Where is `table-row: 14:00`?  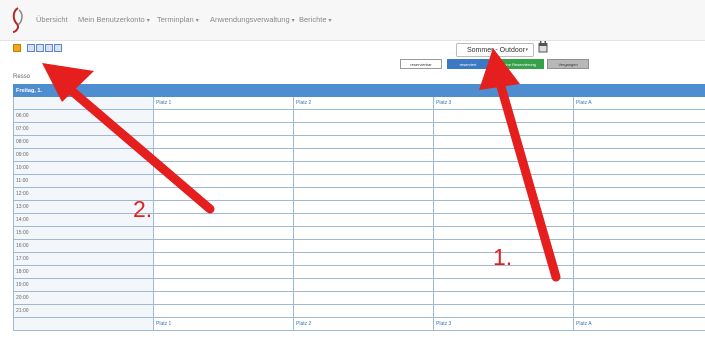
table-row: 14:00 is located at coordinates (359, 220).